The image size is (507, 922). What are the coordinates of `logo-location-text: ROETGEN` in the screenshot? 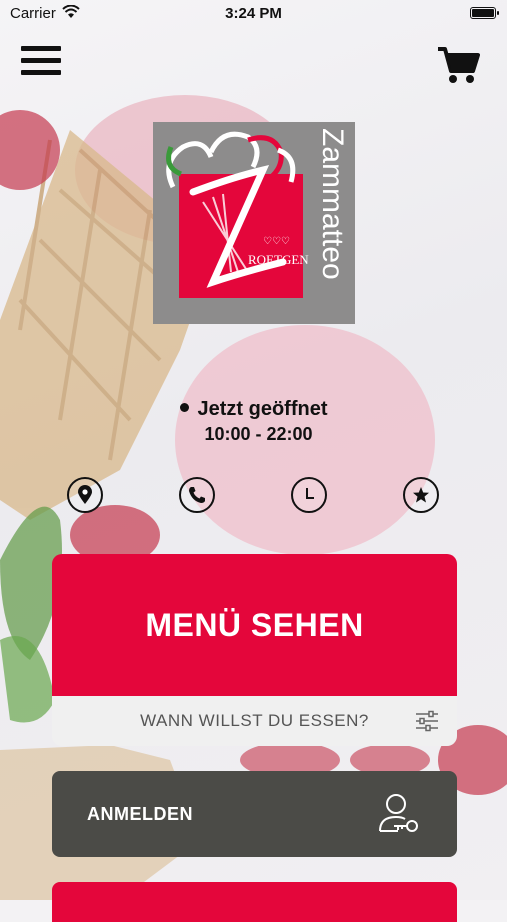 It's located at (278, 259).